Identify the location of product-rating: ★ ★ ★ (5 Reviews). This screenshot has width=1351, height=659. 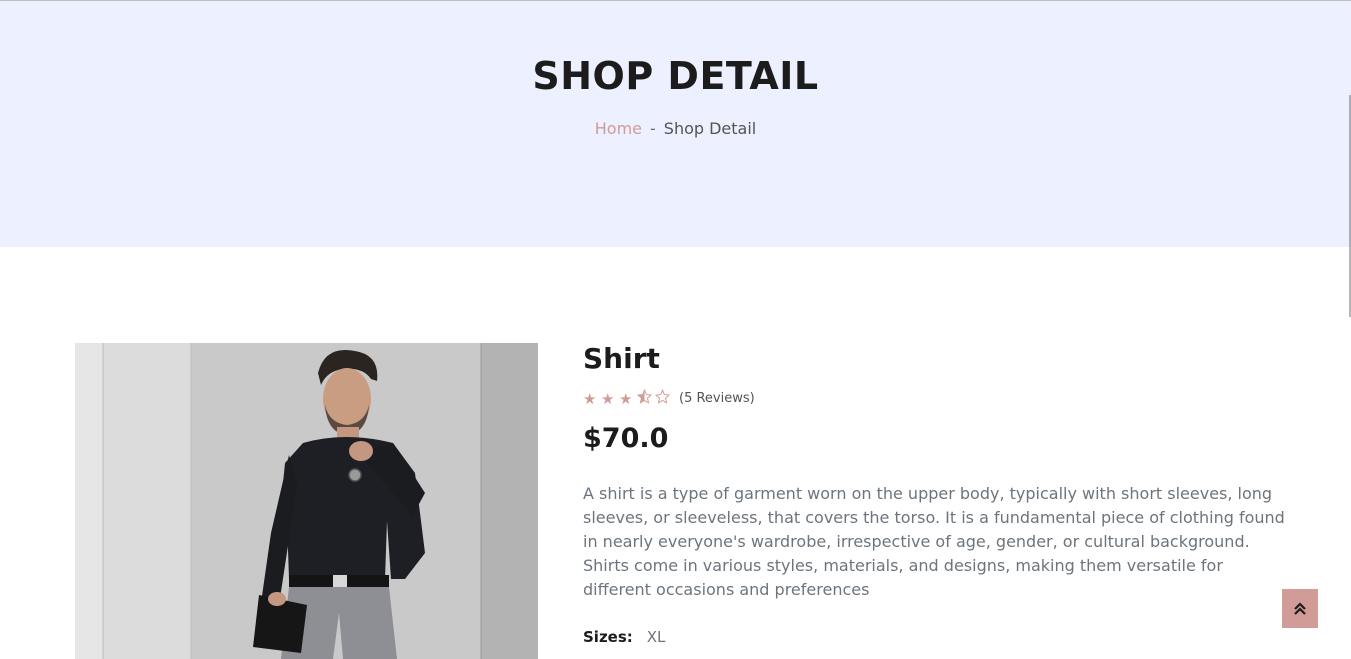
(669, 398).